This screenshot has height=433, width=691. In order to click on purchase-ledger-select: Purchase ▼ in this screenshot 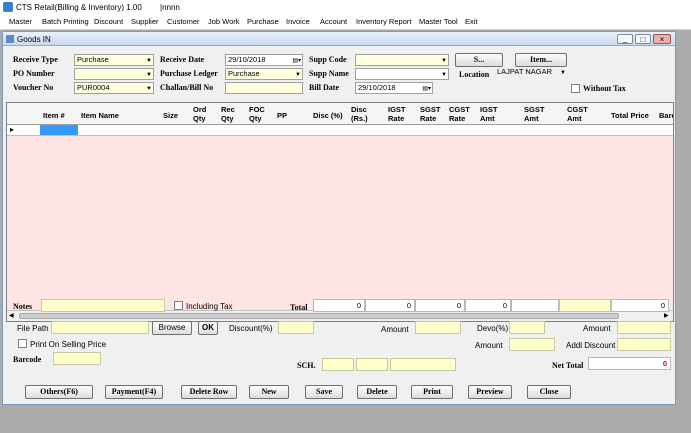, I will do `click(264, 74)`.